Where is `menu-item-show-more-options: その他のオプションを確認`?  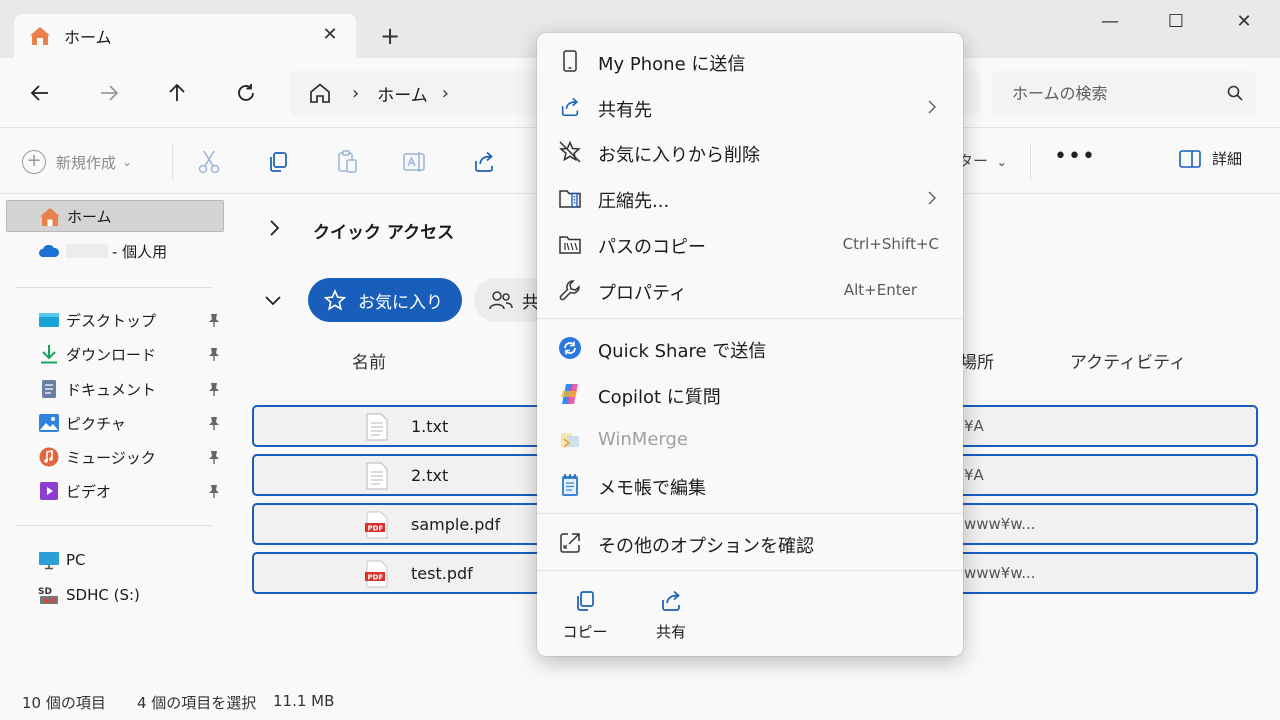 menu-item-show-more-options: その他のオプションを確認 is located at coordinates (750, 543).